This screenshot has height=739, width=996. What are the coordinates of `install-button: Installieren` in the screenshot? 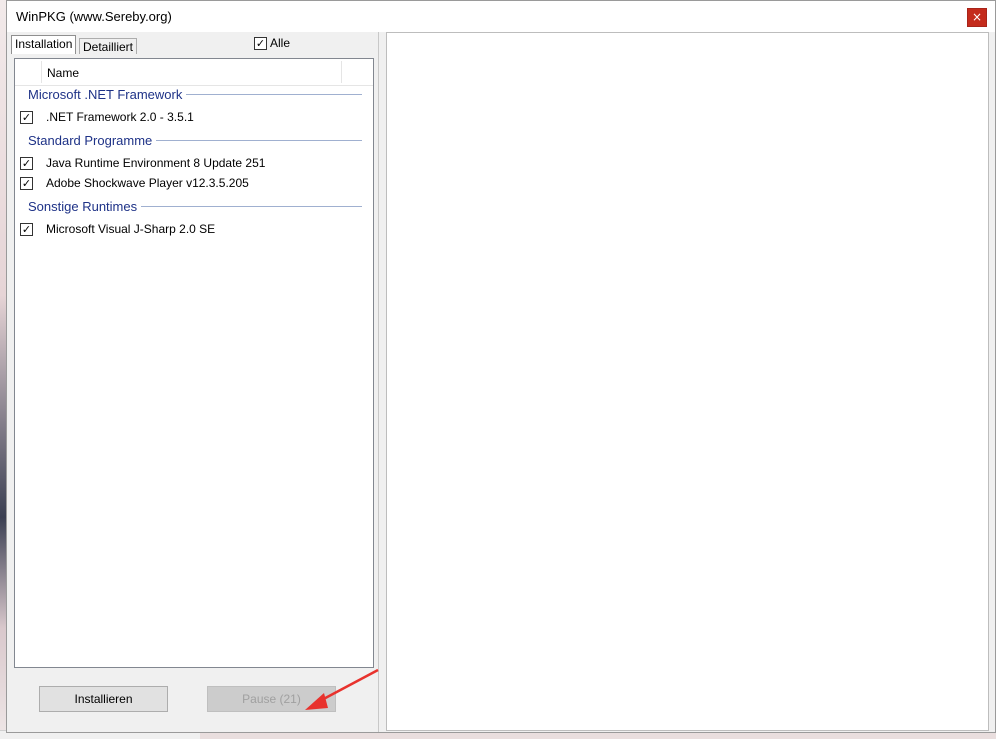 It's located at (103, 699).